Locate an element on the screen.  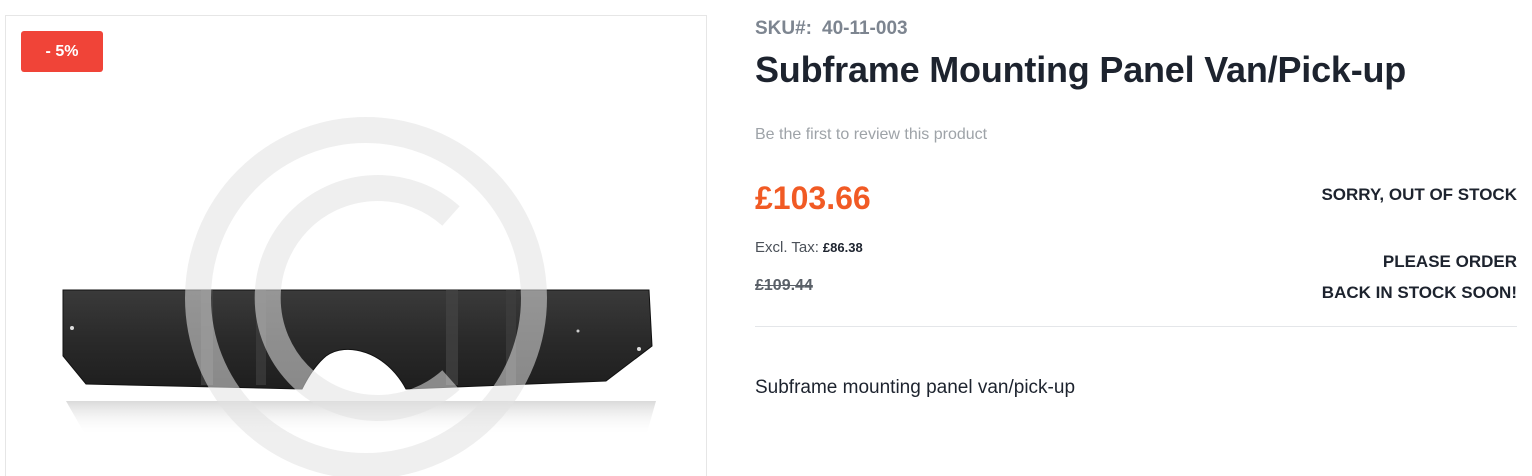
stock-note: PLEASE ORDER BACK IN STOCK SOON! is located at coordinates (1419, 277).